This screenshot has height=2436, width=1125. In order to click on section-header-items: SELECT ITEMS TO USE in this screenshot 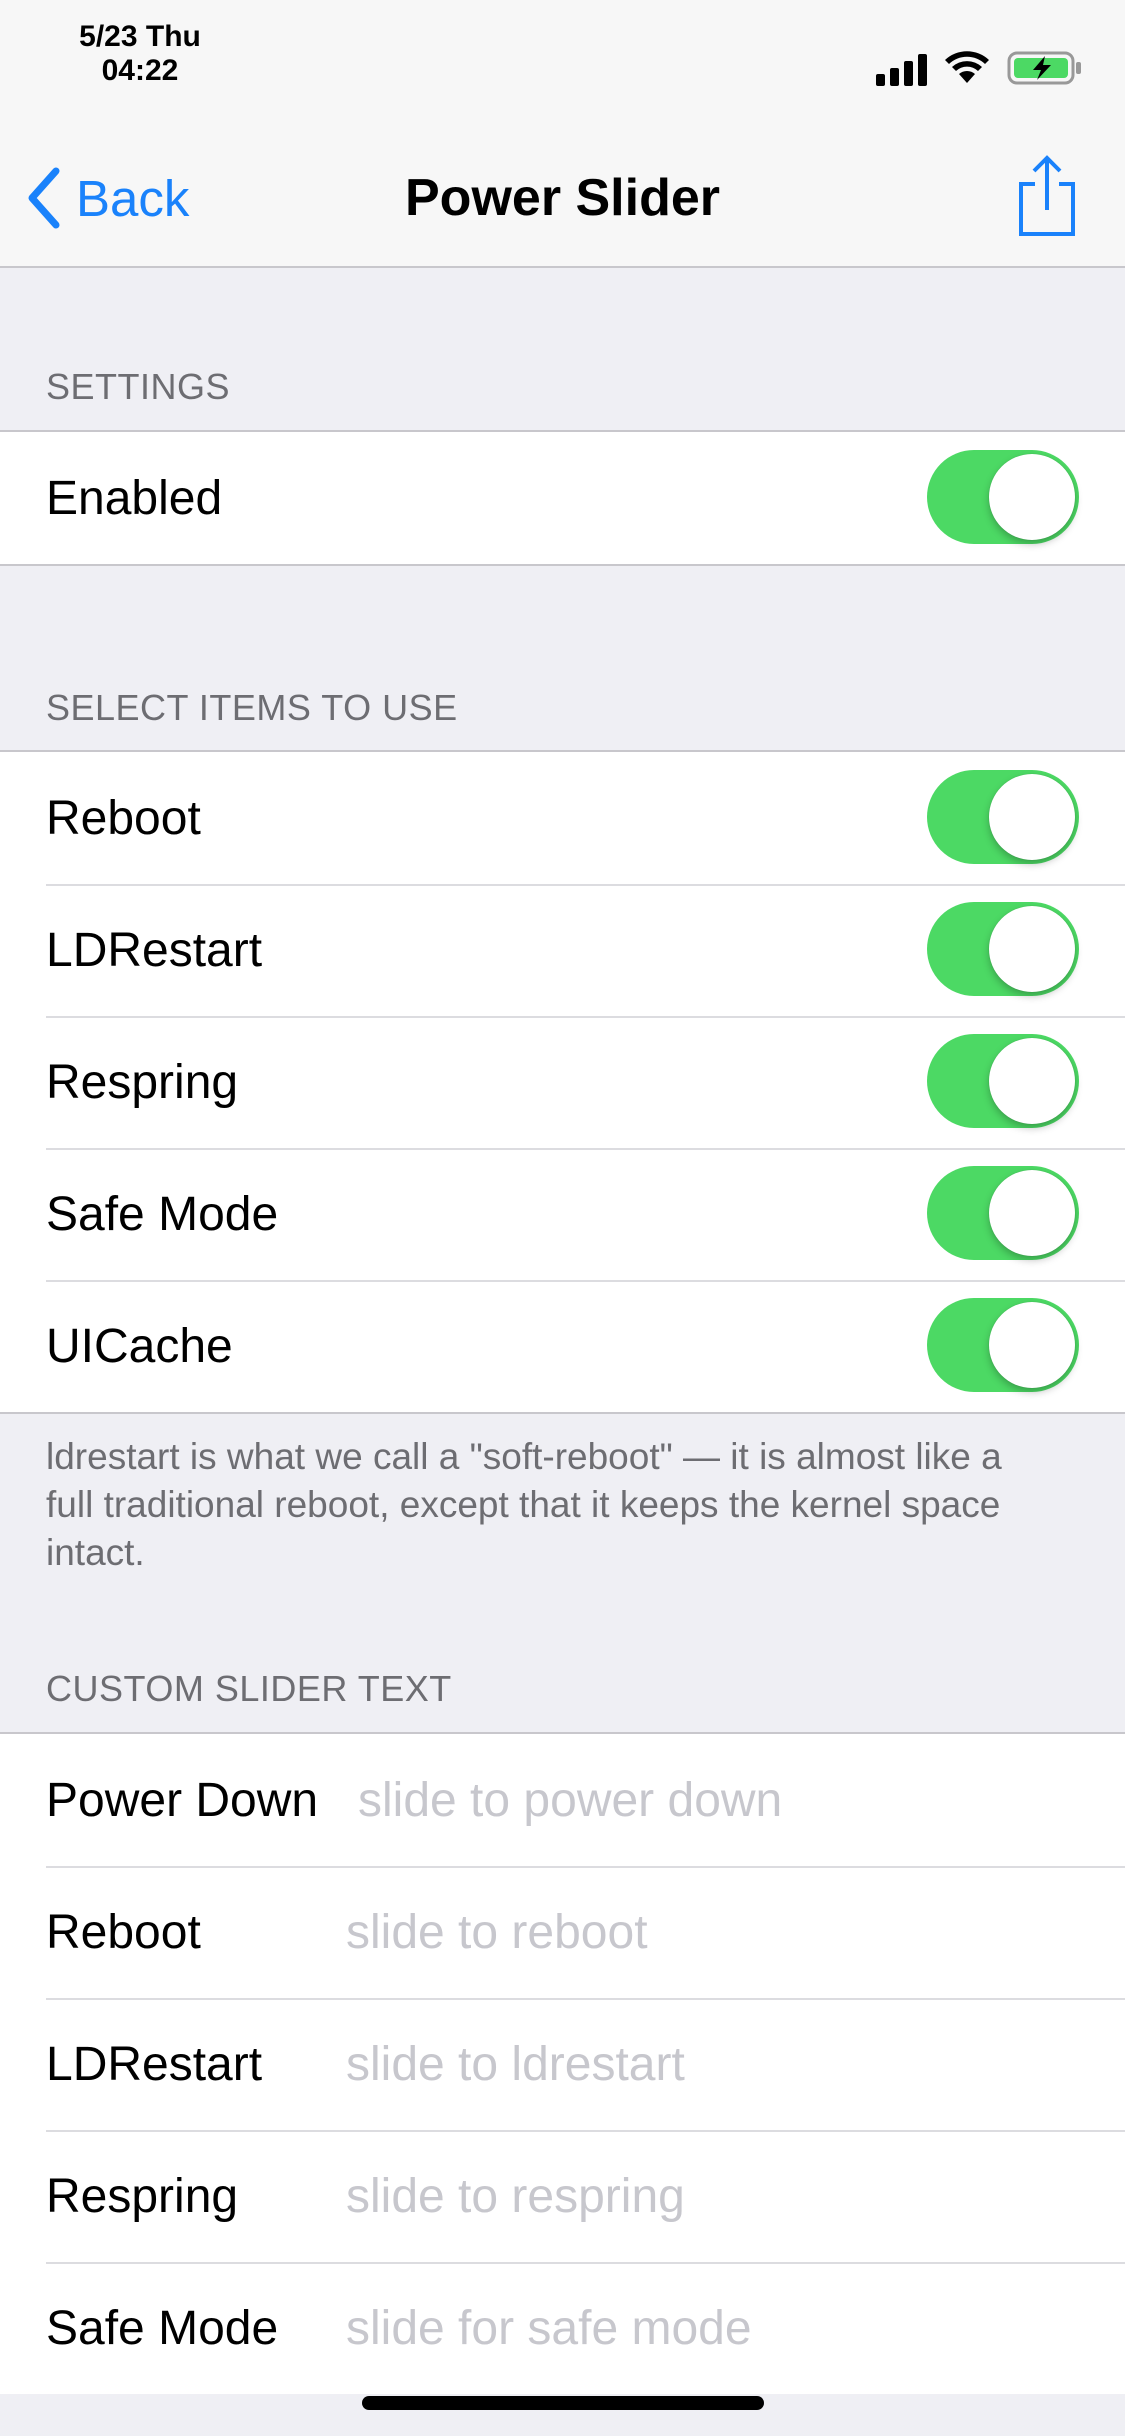, I will do `click(252, 707)`.